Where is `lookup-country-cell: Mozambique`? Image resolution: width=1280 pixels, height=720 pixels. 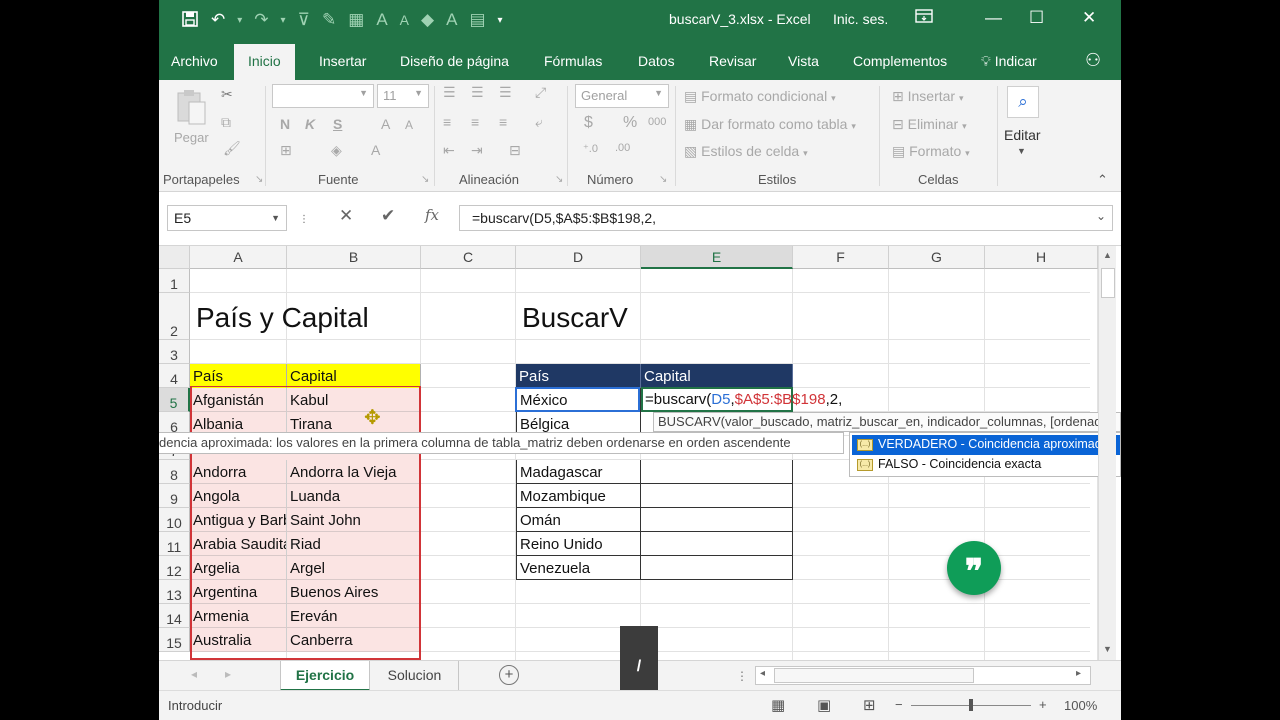
lookup-country-cell: Mozambique is located at coordinates (578, 496).